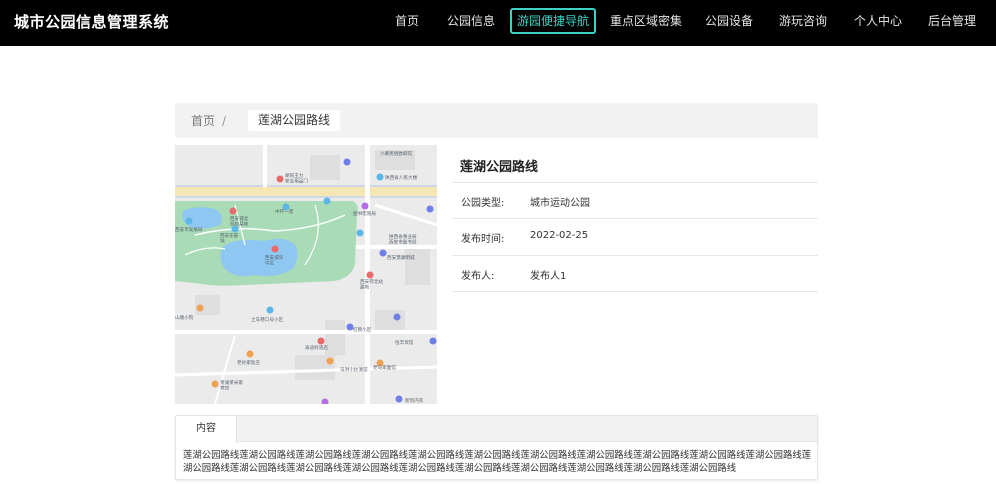 The image size is (996, 484). I want to click on detail-title: 莲湖公园路线, so click(499, 167).